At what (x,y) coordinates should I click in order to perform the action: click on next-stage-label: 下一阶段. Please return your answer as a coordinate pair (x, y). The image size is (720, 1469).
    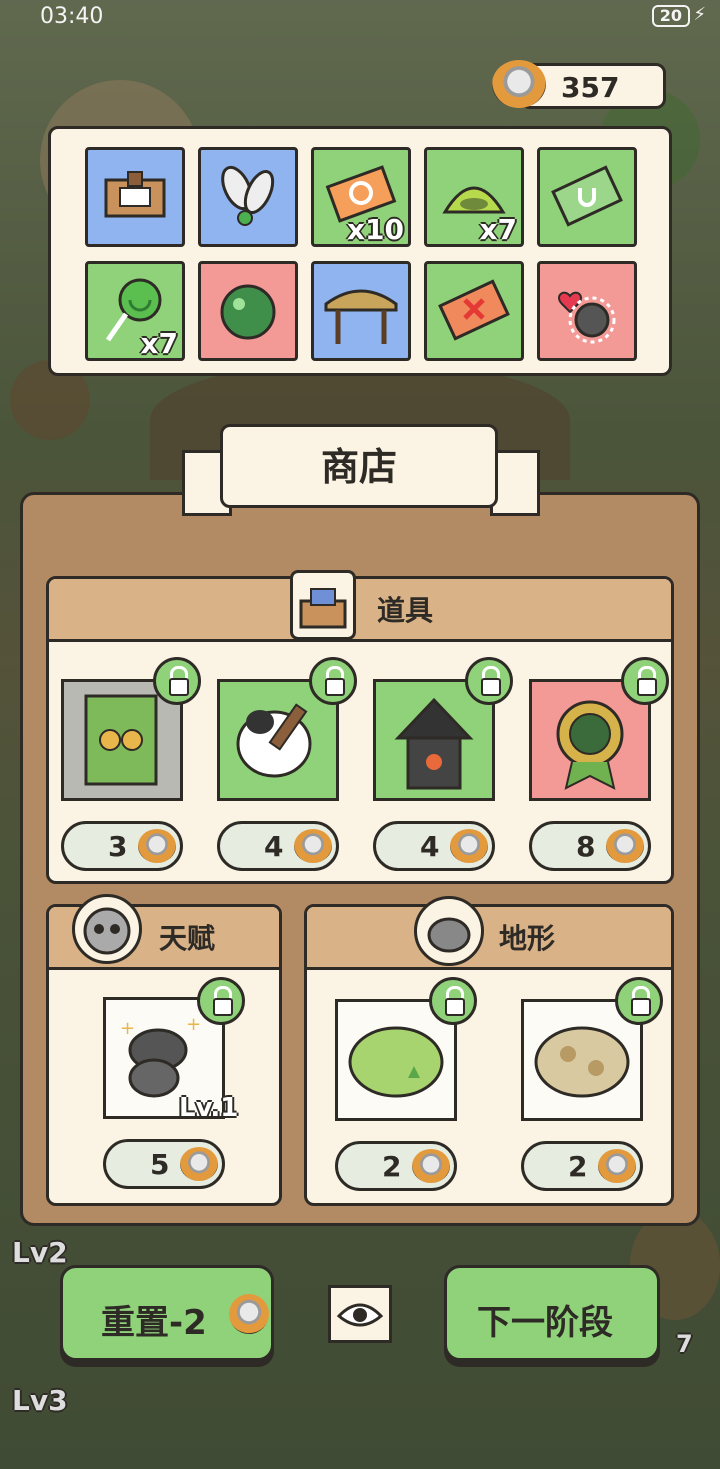
    Looking at the image, I should click on (545, 1323).